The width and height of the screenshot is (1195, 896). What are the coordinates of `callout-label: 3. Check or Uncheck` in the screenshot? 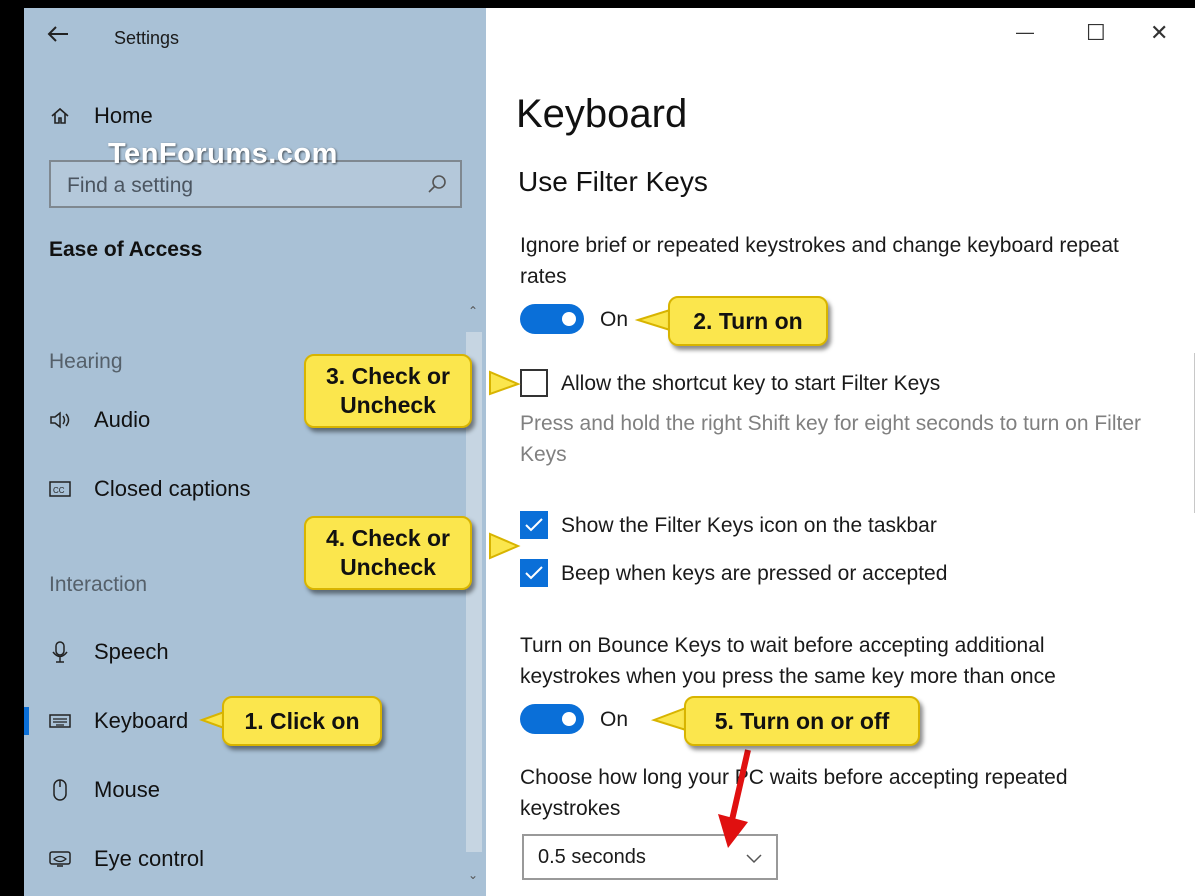 It's located at (388, 390).